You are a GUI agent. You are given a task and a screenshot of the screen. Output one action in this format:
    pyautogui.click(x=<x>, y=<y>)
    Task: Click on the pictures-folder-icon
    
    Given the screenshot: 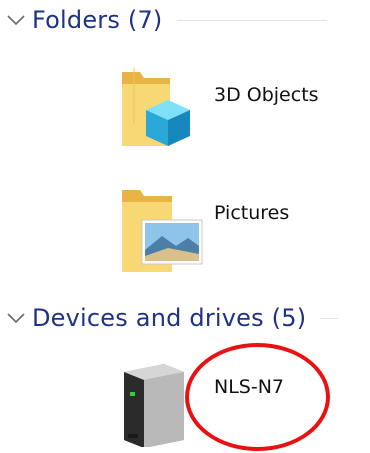 What is the action you would take?
    pyautogui.click(x=162, y=231)
    